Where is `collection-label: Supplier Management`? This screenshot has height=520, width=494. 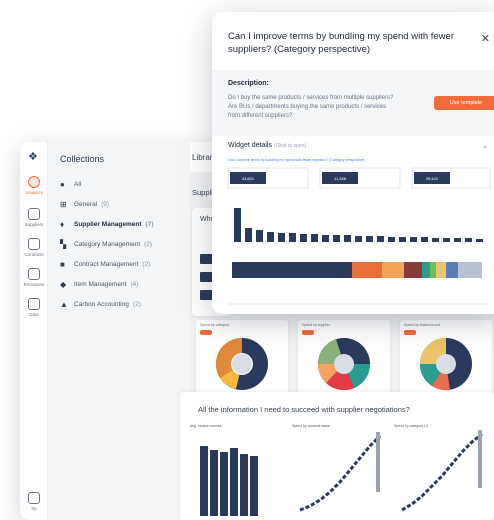
collection-label: Supplier Management is located at coordinates (108, 224).